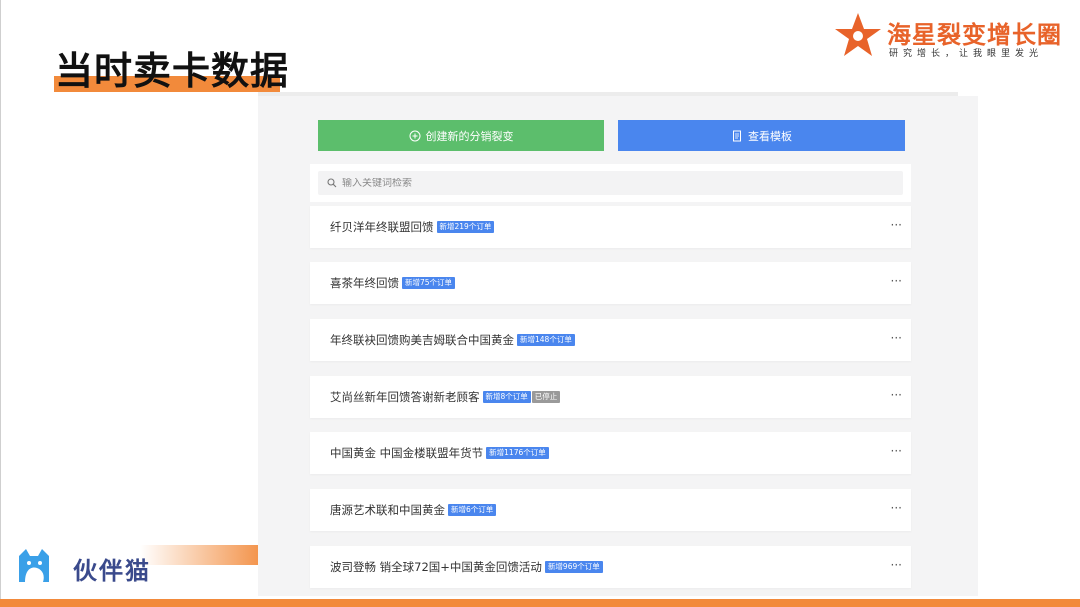  I want to click on footer-logo: 伙伴猫, so click(95, 565).